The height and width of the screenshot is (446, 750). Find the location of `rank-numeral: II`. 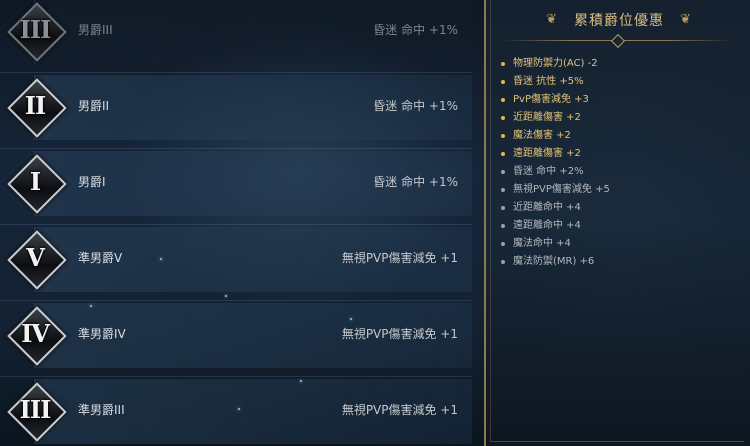

rank-numeral: II is located at coordinates (35, 105).